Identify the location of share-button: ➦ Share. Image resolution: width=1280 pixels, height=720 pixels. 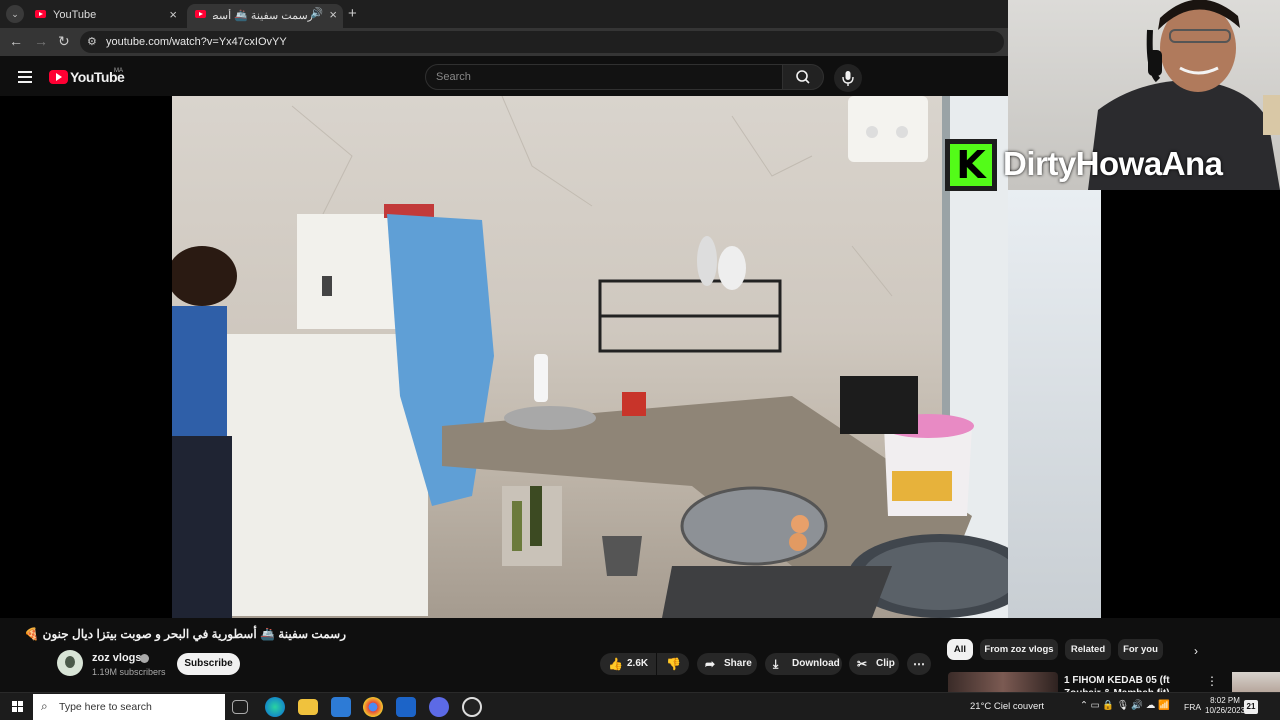
(727, 664).